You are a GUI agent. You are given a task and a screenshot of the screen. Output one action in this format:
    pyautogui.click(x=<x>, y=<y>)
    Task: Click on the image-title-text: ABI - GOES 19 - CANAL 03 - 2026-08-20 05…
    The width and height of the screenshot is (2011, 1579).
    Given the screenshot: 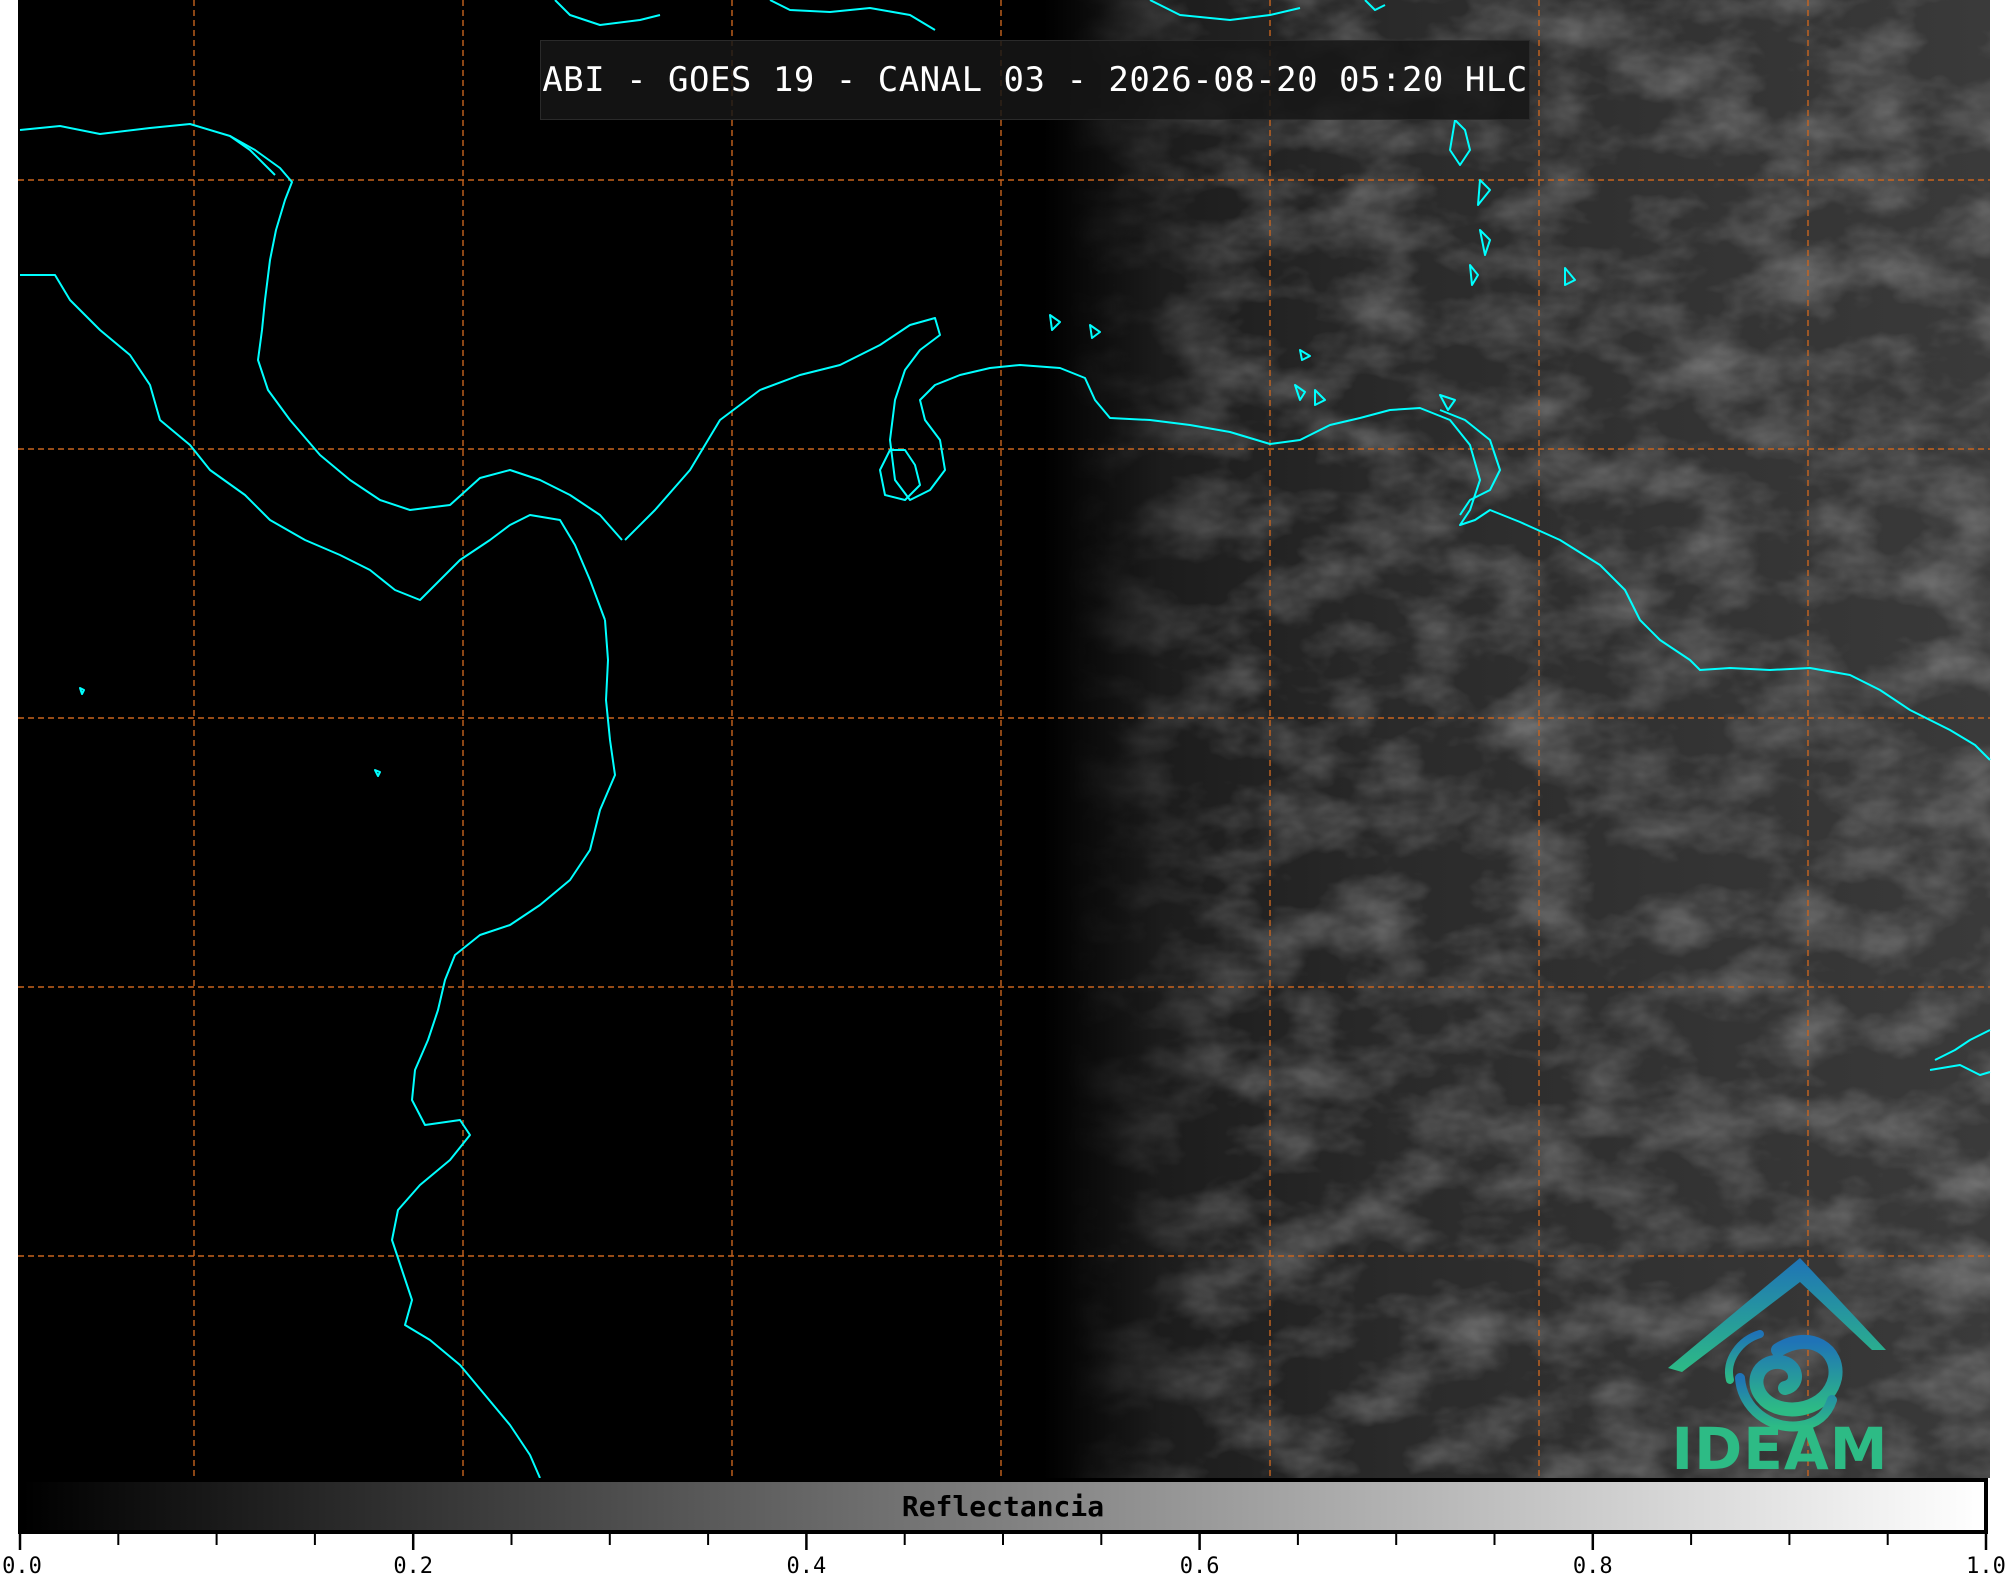 What is the action you would take?
    pyautogui.click(x=1035, y=80)
    